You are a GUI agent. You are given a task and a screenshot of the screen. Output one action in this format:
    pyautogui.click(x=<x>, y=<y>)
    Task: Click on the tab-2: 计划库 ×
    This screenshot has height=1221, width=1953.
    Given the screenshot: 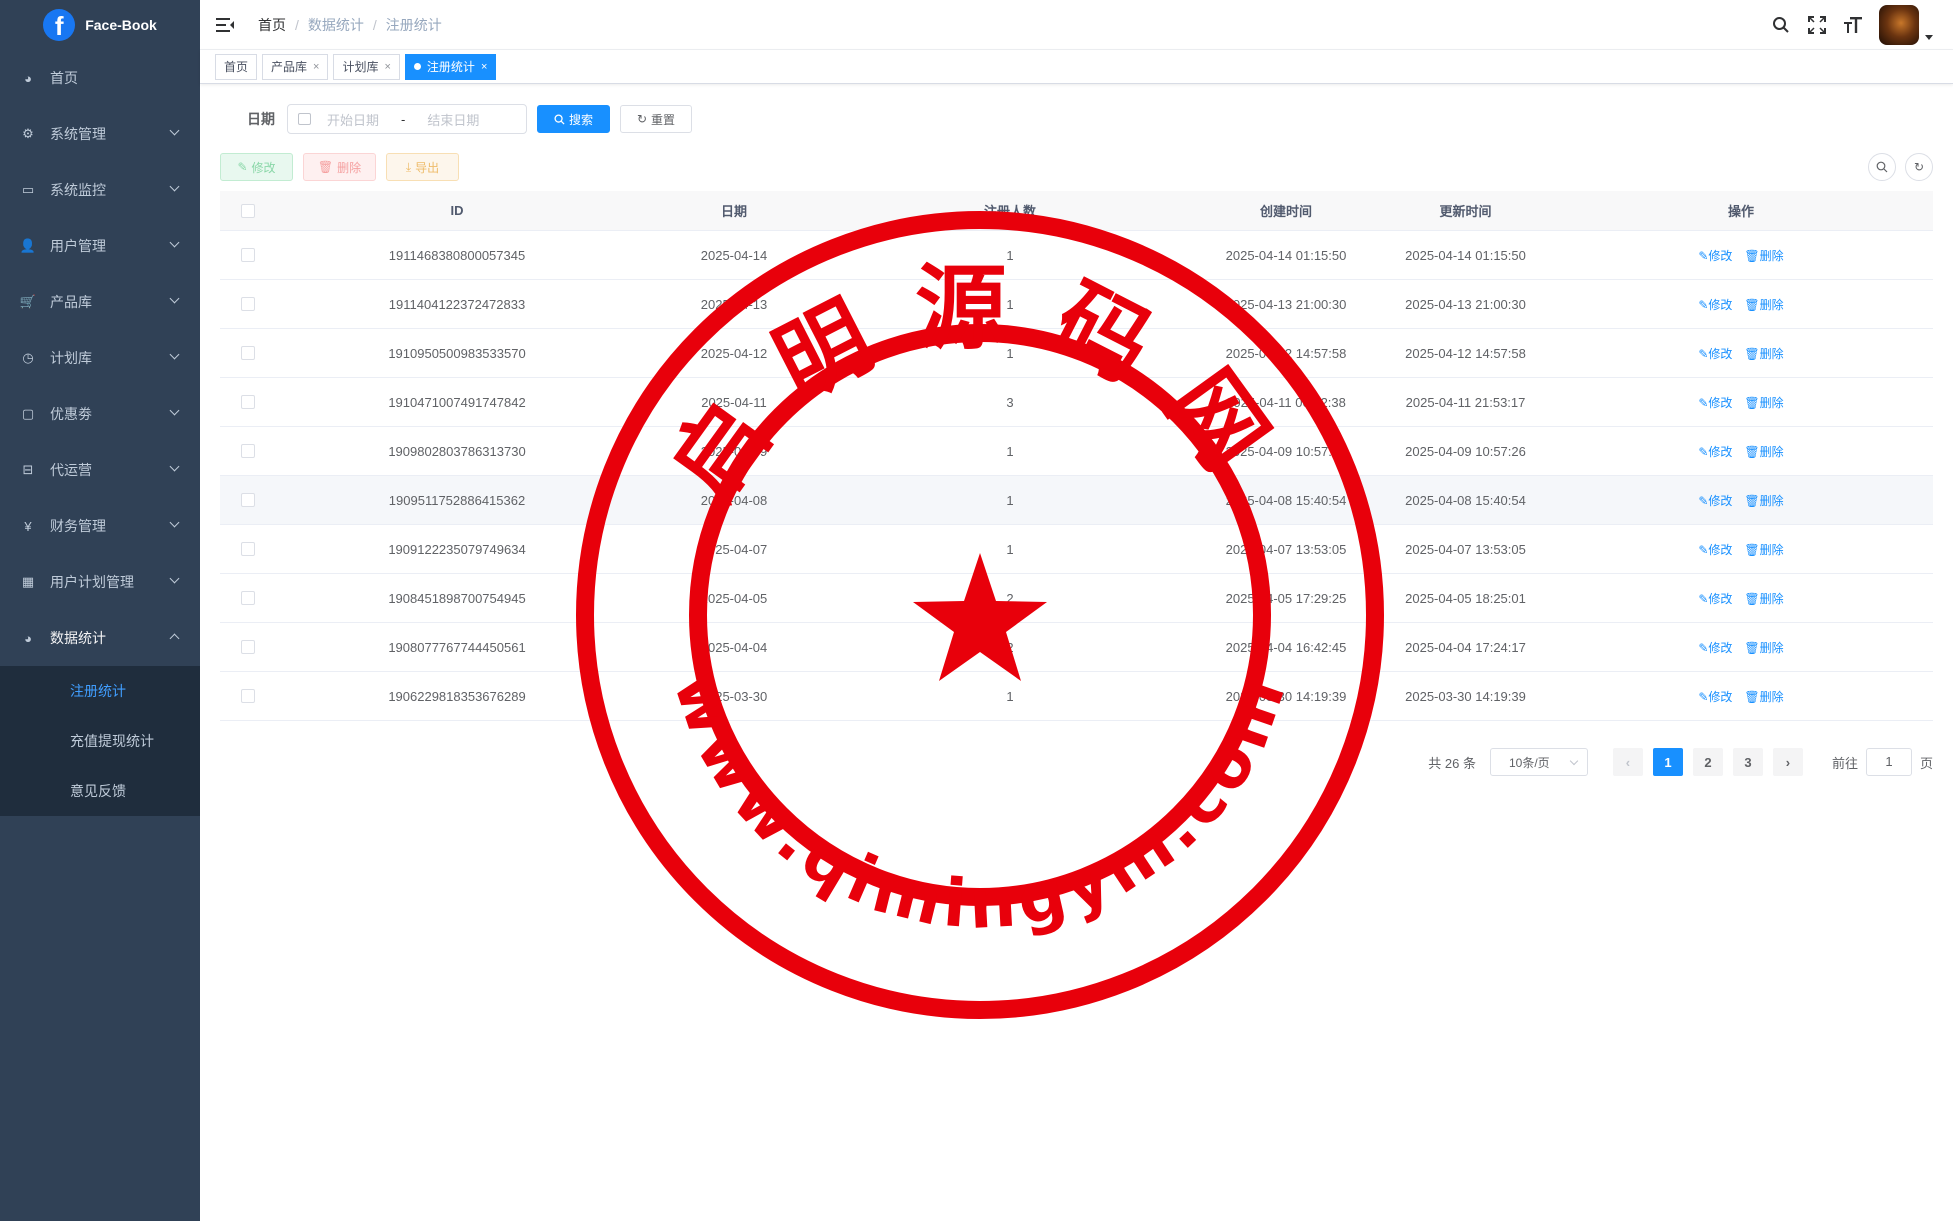 What is the action you would take?
    pyautogui.click(x=366, y=66)
    